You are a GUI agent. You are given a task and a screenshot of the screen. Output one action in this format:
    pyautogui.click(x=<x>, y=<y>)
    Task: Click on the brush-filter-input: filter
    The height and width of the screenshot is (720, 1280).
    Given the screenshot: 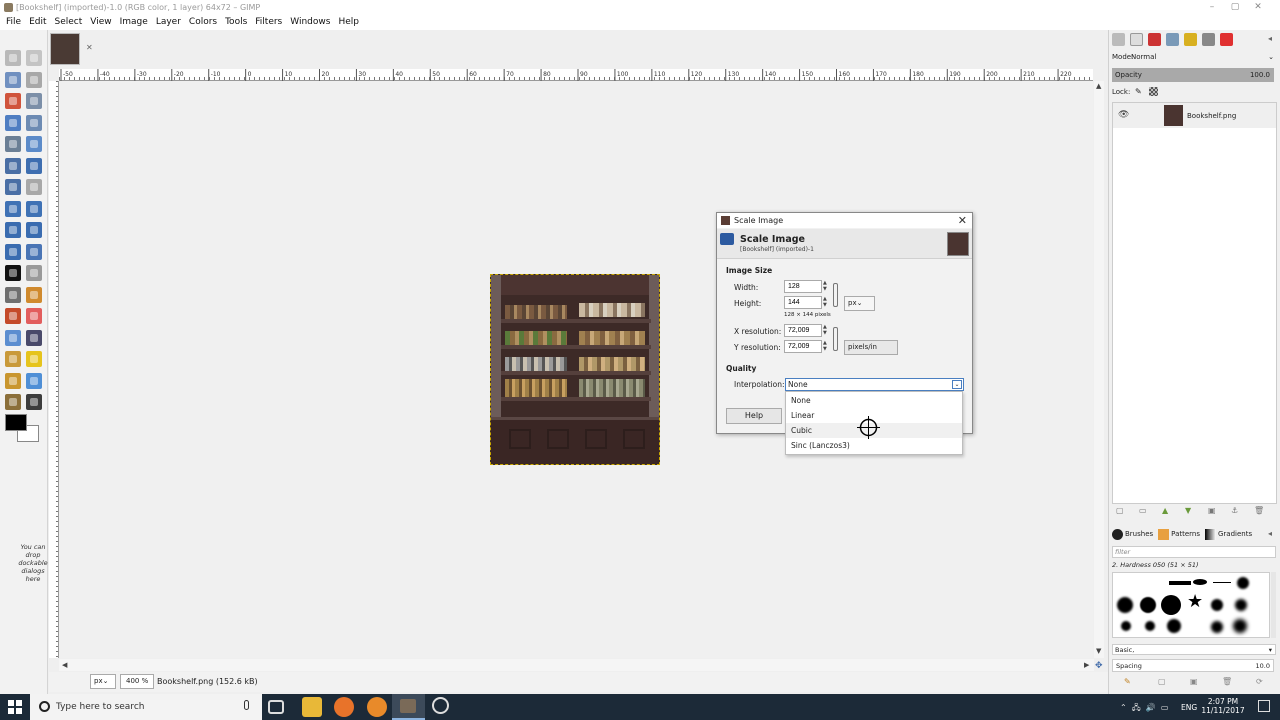 What is the action you would take?
    pyautogui.click(x=1194, y=552)
    